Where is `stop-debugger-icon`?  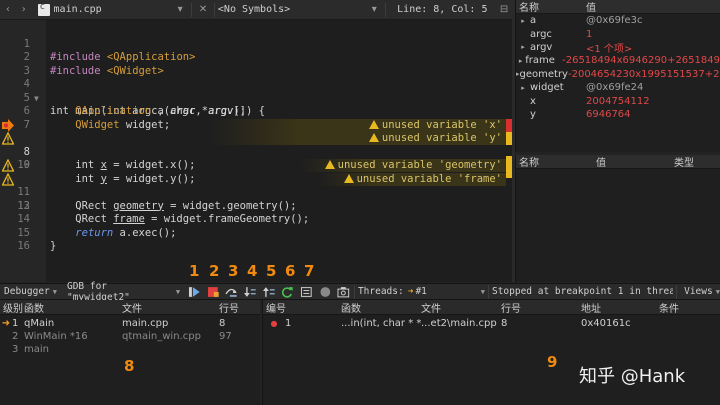 stop-debugger-icon is located at coordinates (213, 292).